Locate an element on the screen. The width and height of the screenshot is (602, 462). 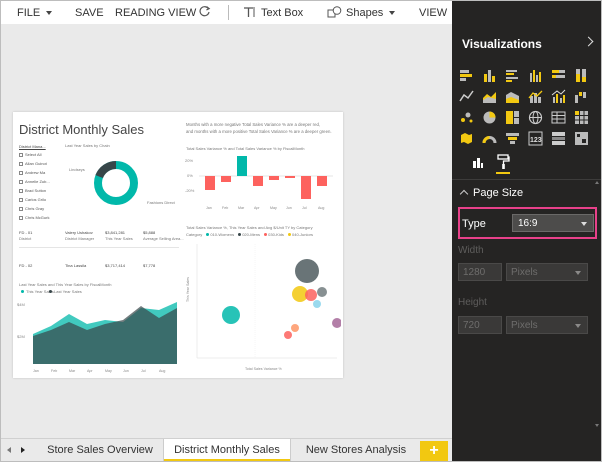
page-size-section-header: Page Size is located at coordinates (490, 193).